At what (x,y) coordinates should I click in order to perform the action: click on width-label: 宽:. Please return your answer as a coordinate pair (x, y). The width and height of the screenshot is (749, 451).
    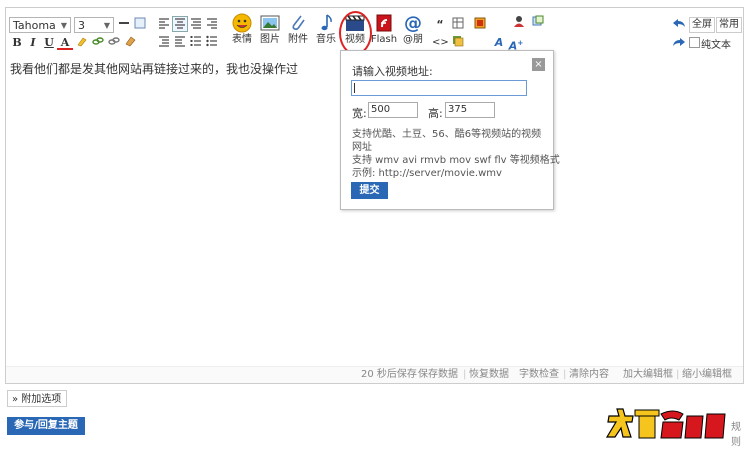
    Looking at the image, I should click on (359, 113).